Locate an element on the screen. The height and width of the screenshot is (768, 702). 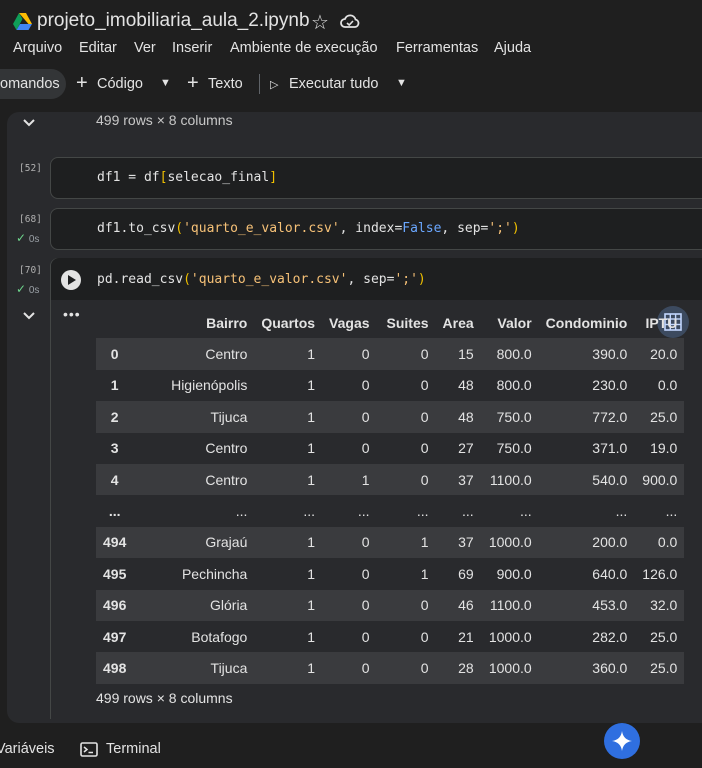
run-all-button: Executar tudo is located at coordinates (333, 84).